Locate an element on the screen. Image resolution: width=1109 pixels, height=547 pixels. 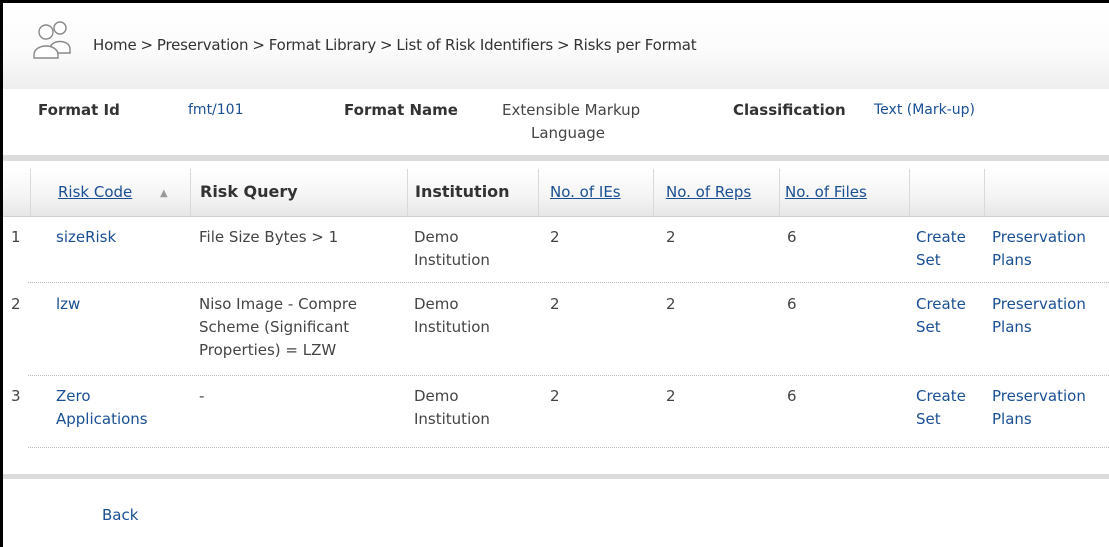
header-num-reps: No. of Reps is located at coordinates (716, 192).